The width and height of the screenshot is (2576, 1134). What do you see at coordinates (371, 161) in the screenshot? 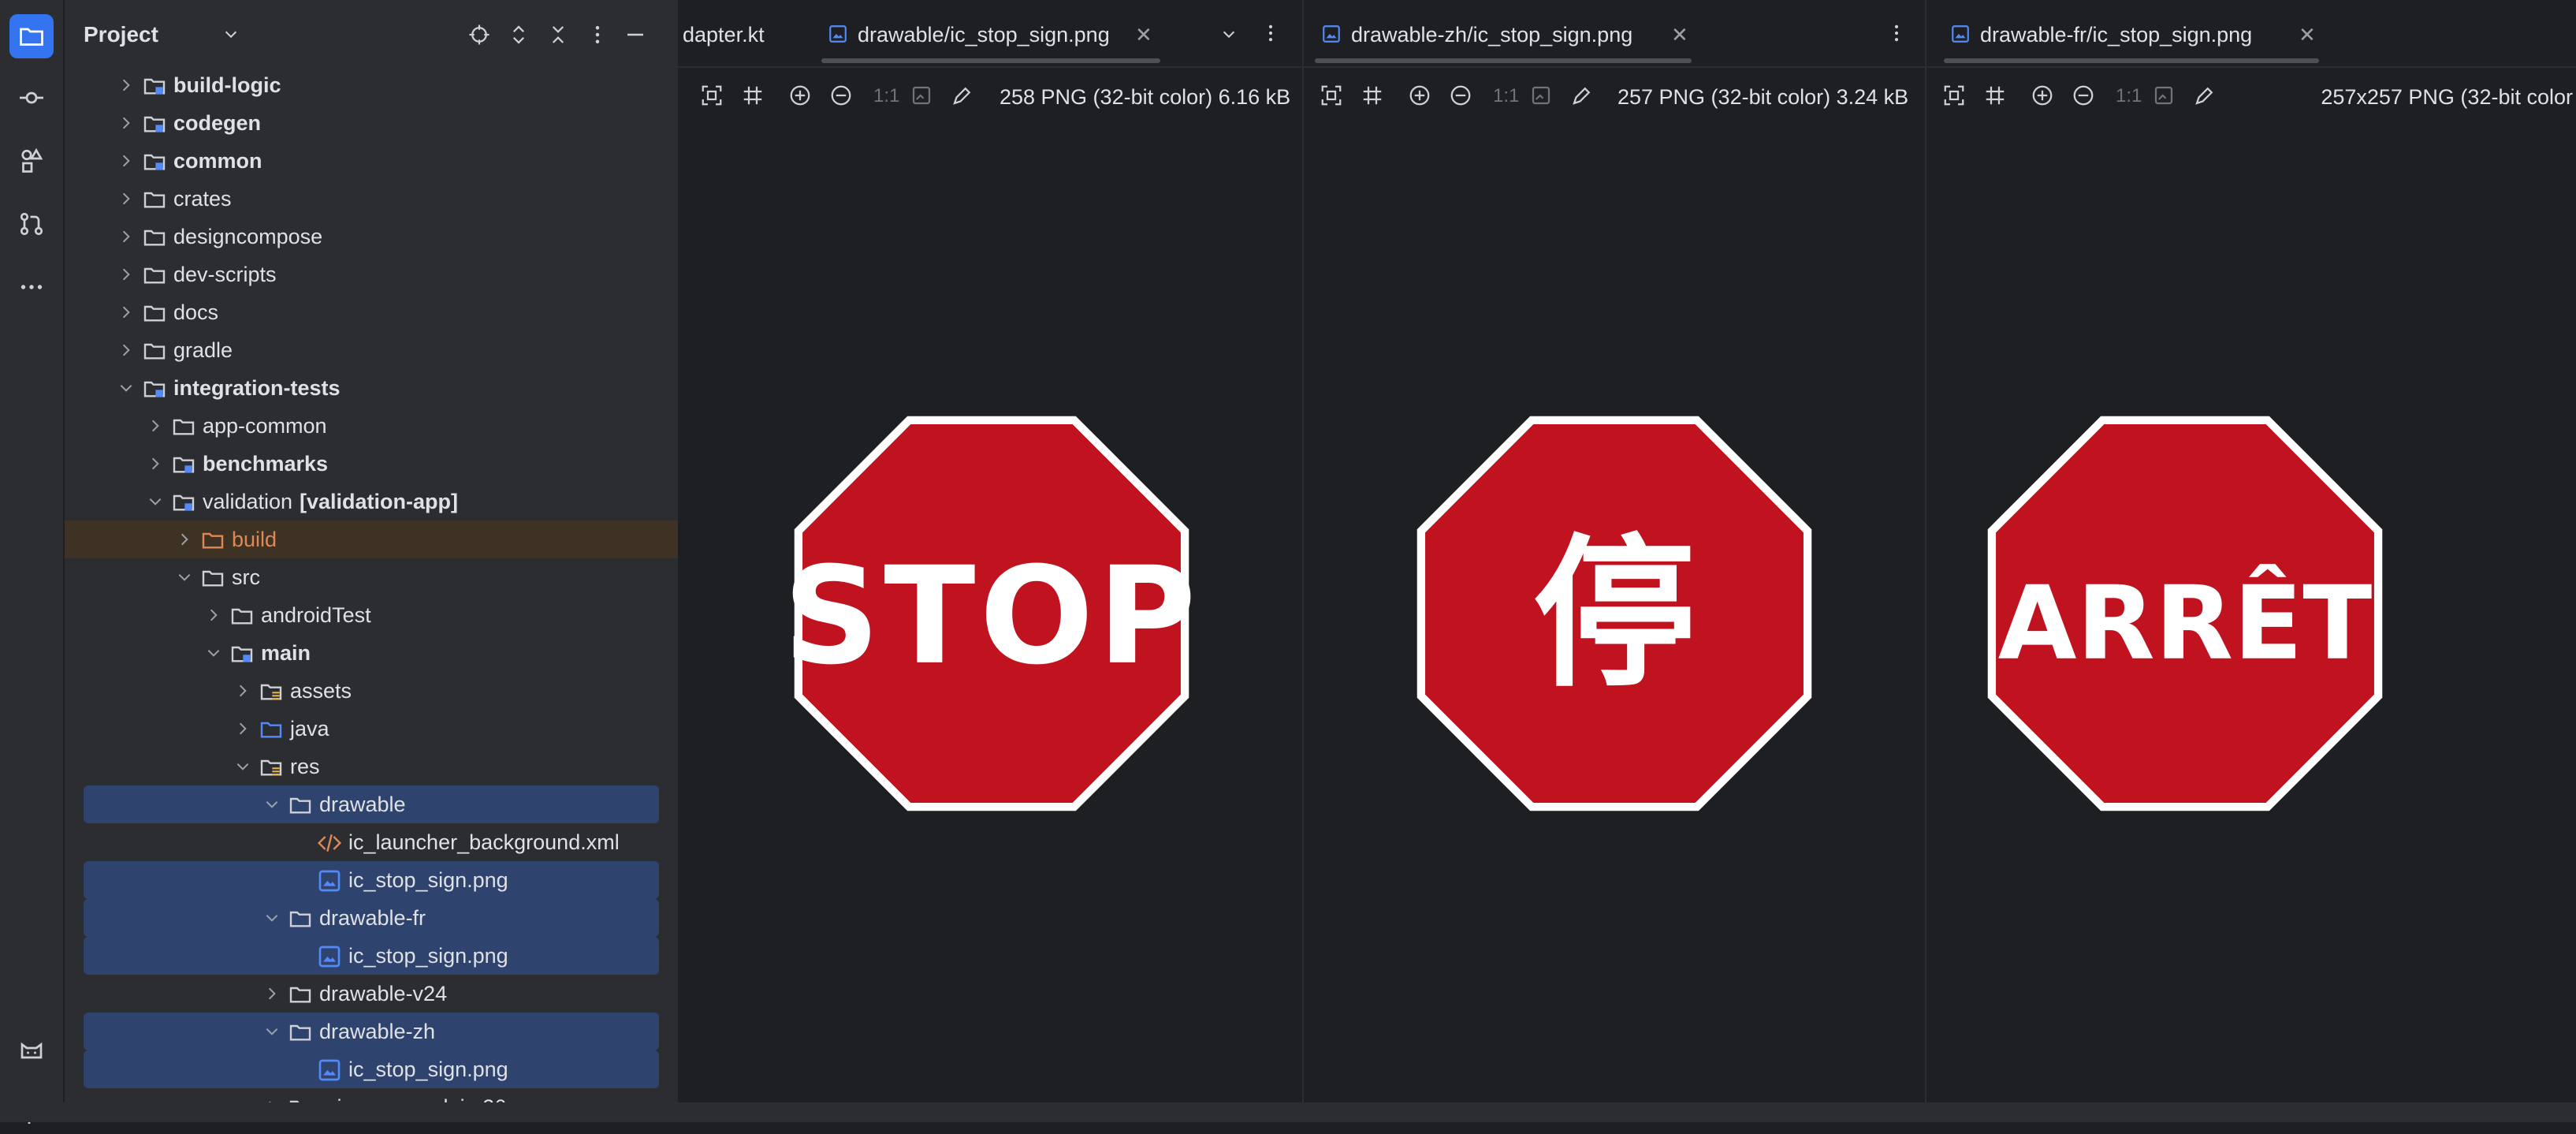
I see `tree-item: common` at bounding box center [371, 161].